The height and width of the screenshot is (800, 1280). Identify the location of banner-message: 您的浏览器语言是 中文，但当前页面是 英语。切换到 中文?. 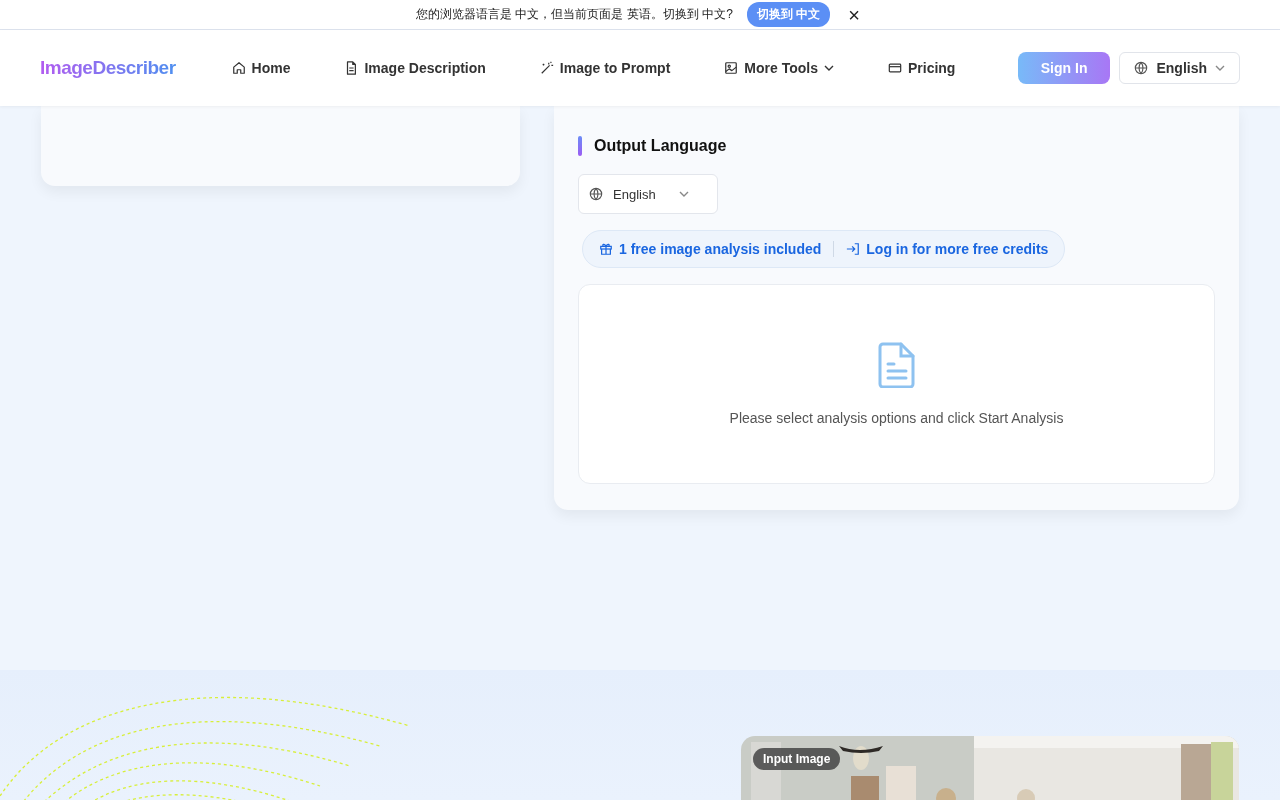
(574, 14).